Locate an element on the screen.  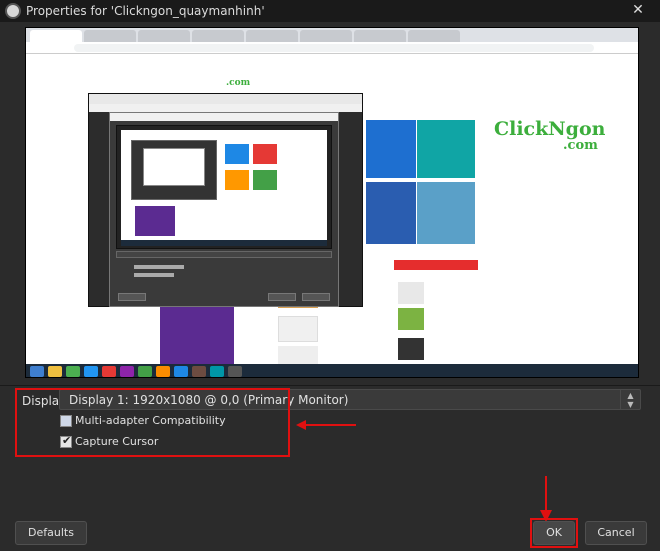
annotation-highlight-box is located at coordinates (152, 422).